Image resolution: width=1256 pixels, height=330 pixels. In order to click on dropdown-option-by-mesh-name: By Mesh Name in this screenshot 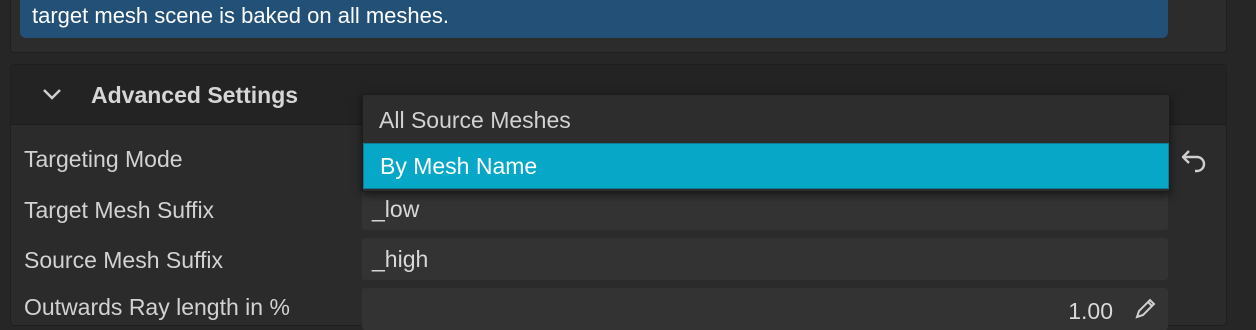, I will do `click(766, 166)`.